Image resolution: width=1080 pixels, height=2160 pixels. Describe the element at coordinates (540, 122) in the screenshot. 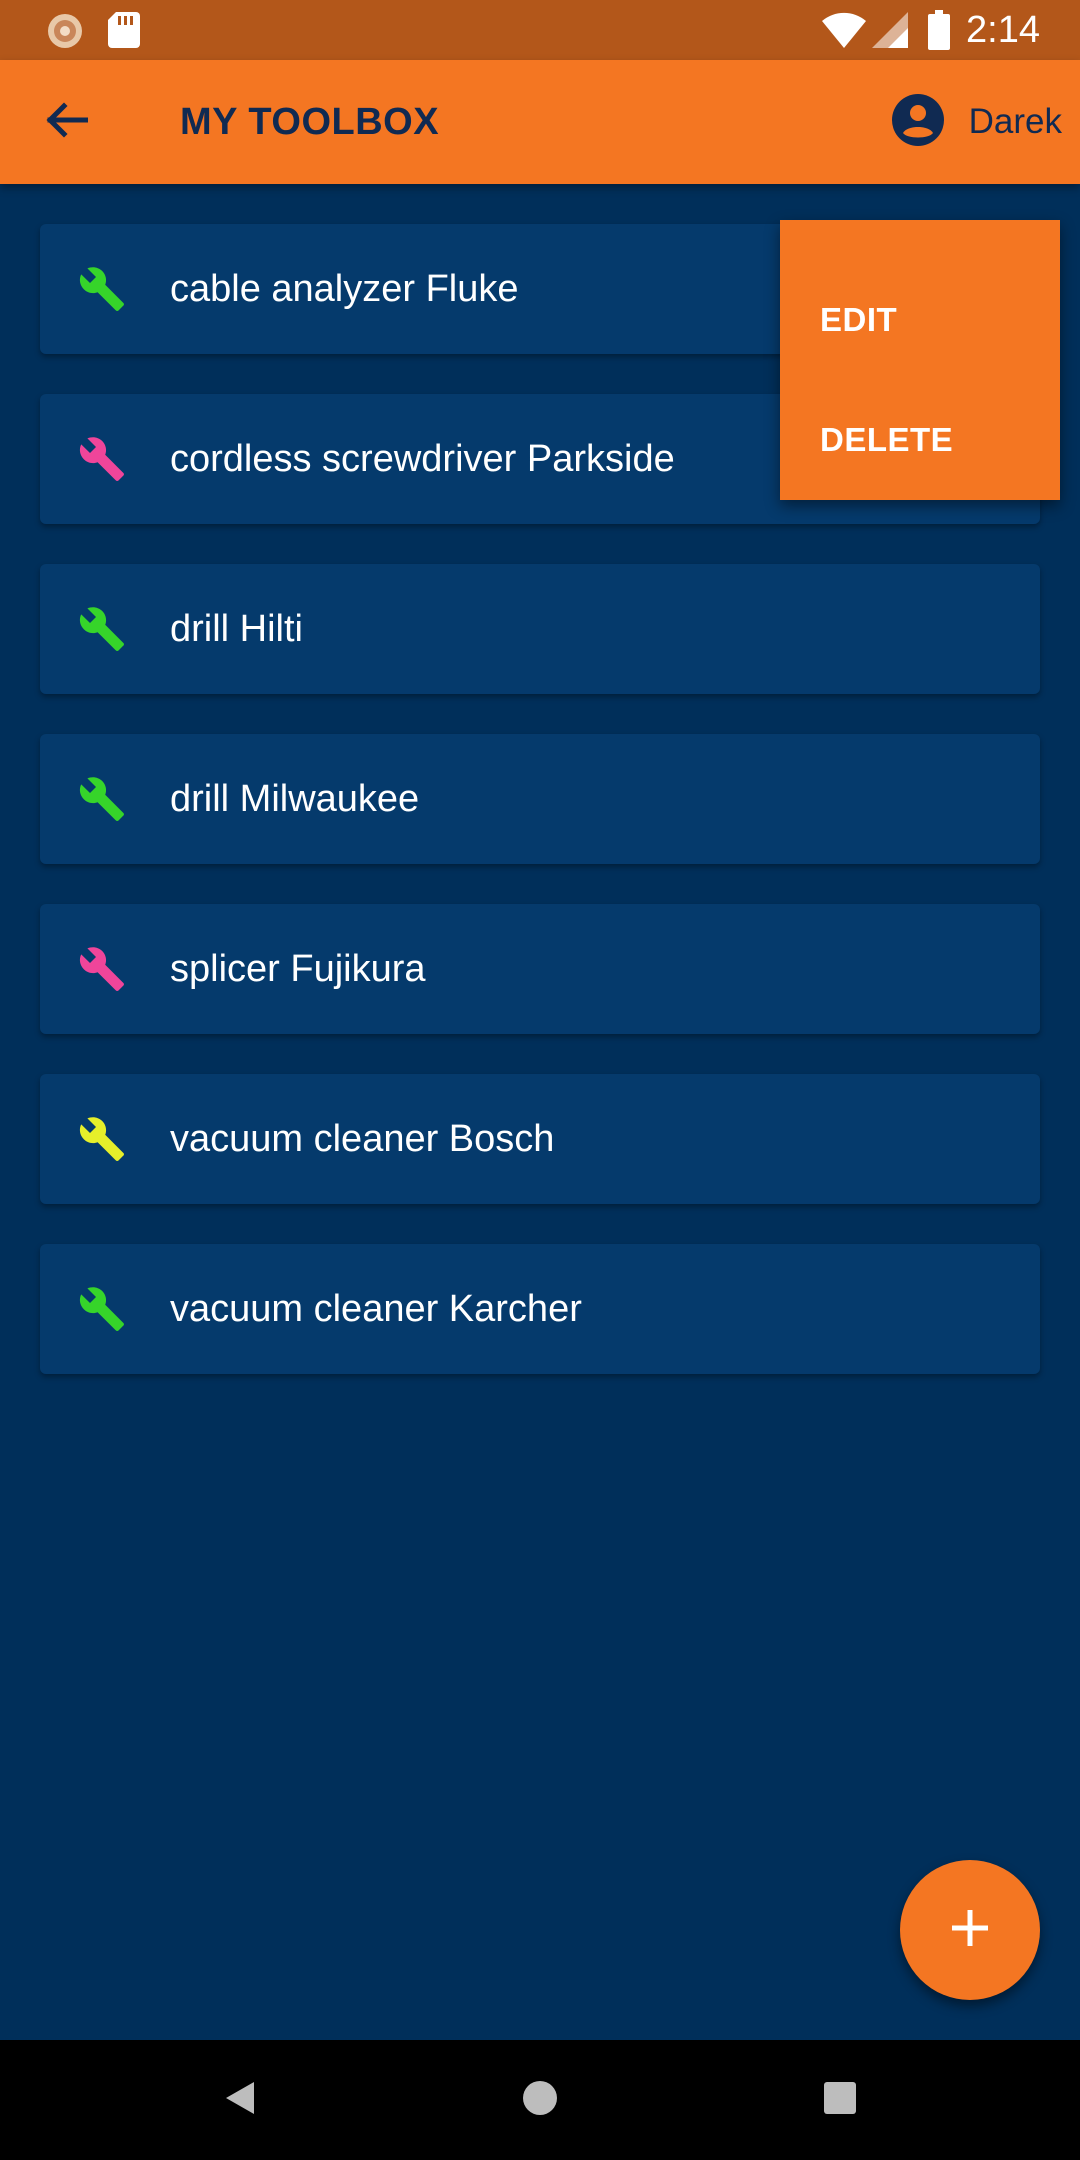

I see `app-bar: MY TOOLBOX Darek` at that location.